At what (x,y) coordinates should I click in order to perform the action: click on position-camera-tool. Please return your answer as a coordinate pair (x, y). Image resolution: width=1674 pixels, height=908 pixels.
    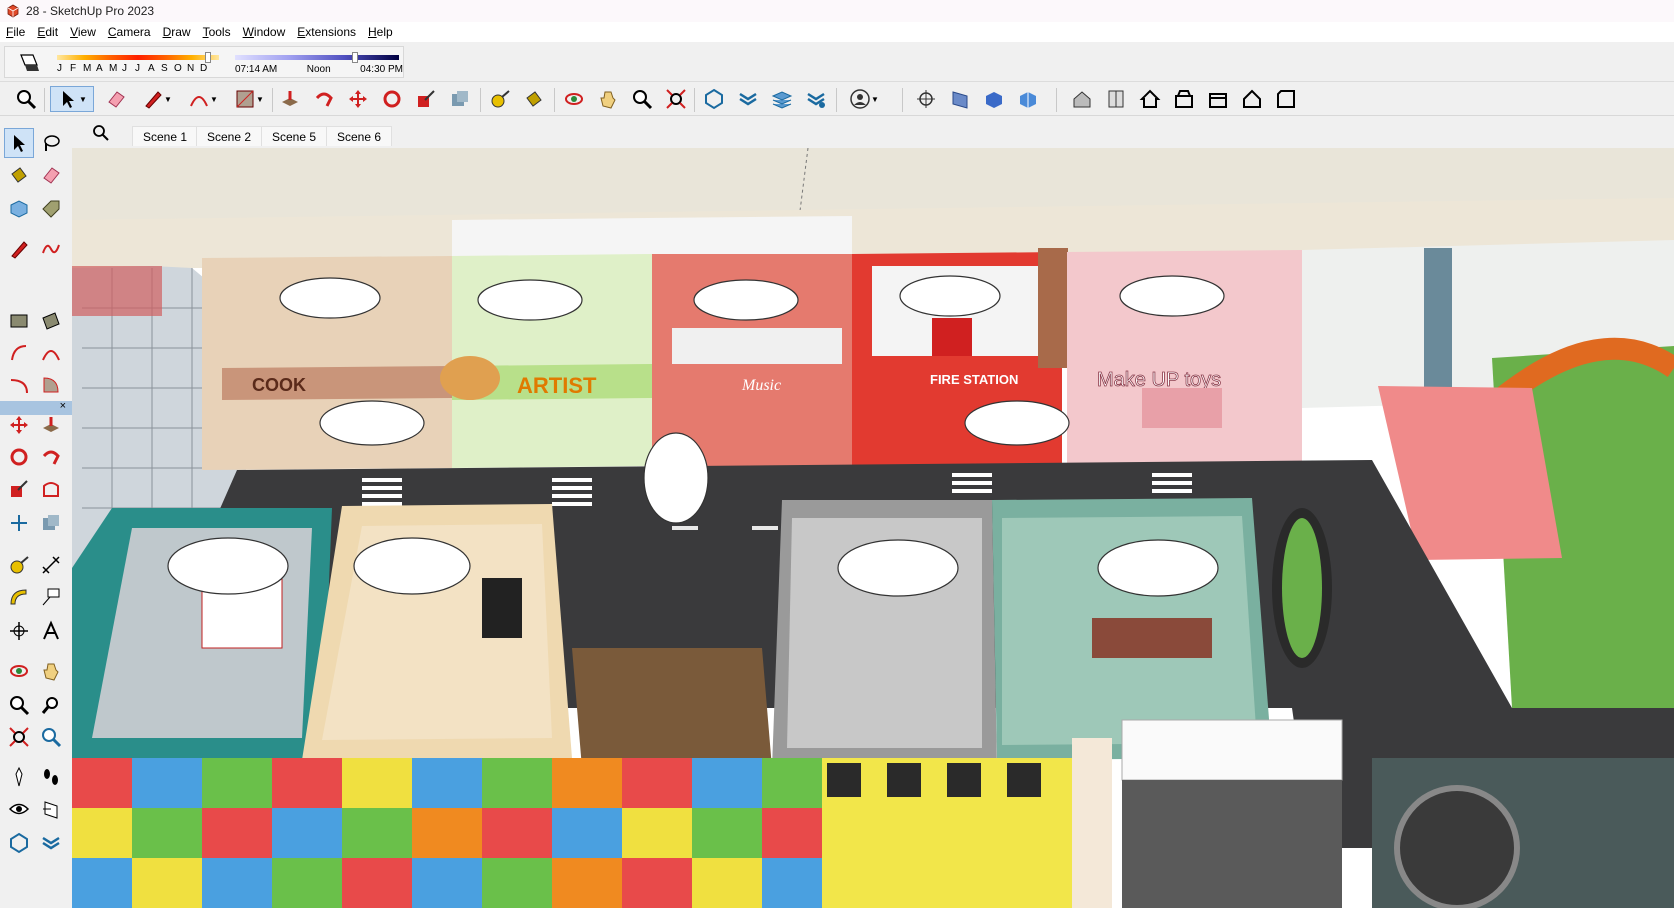
    Looking at the image, I should click on (19, 777).